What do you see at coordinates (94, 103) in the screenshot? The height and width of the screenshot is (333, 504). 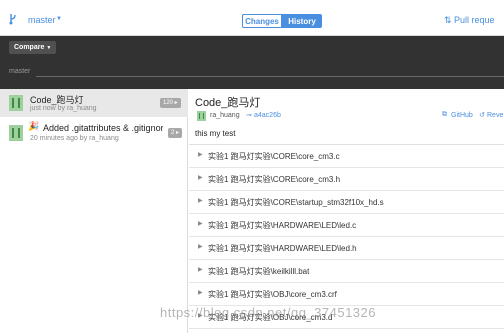 I see `commit-item: Code_跑马灯 just now by ra_huang 120 ▸` at bounding box center [94, 103].